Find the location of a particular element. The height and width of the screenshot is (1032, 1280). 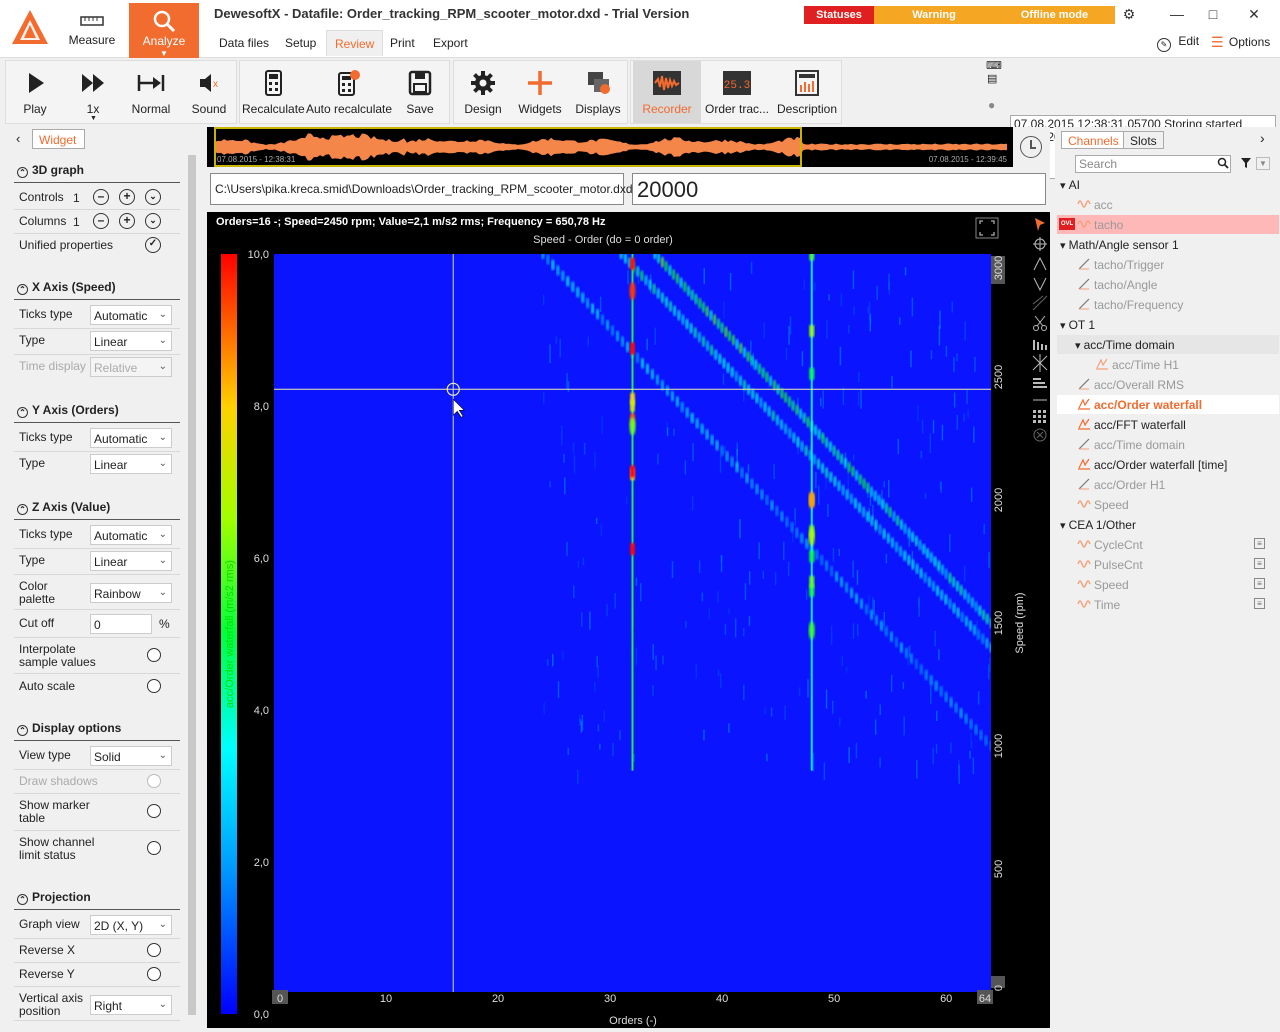

search-icon is located at coordinates (1223, 163).